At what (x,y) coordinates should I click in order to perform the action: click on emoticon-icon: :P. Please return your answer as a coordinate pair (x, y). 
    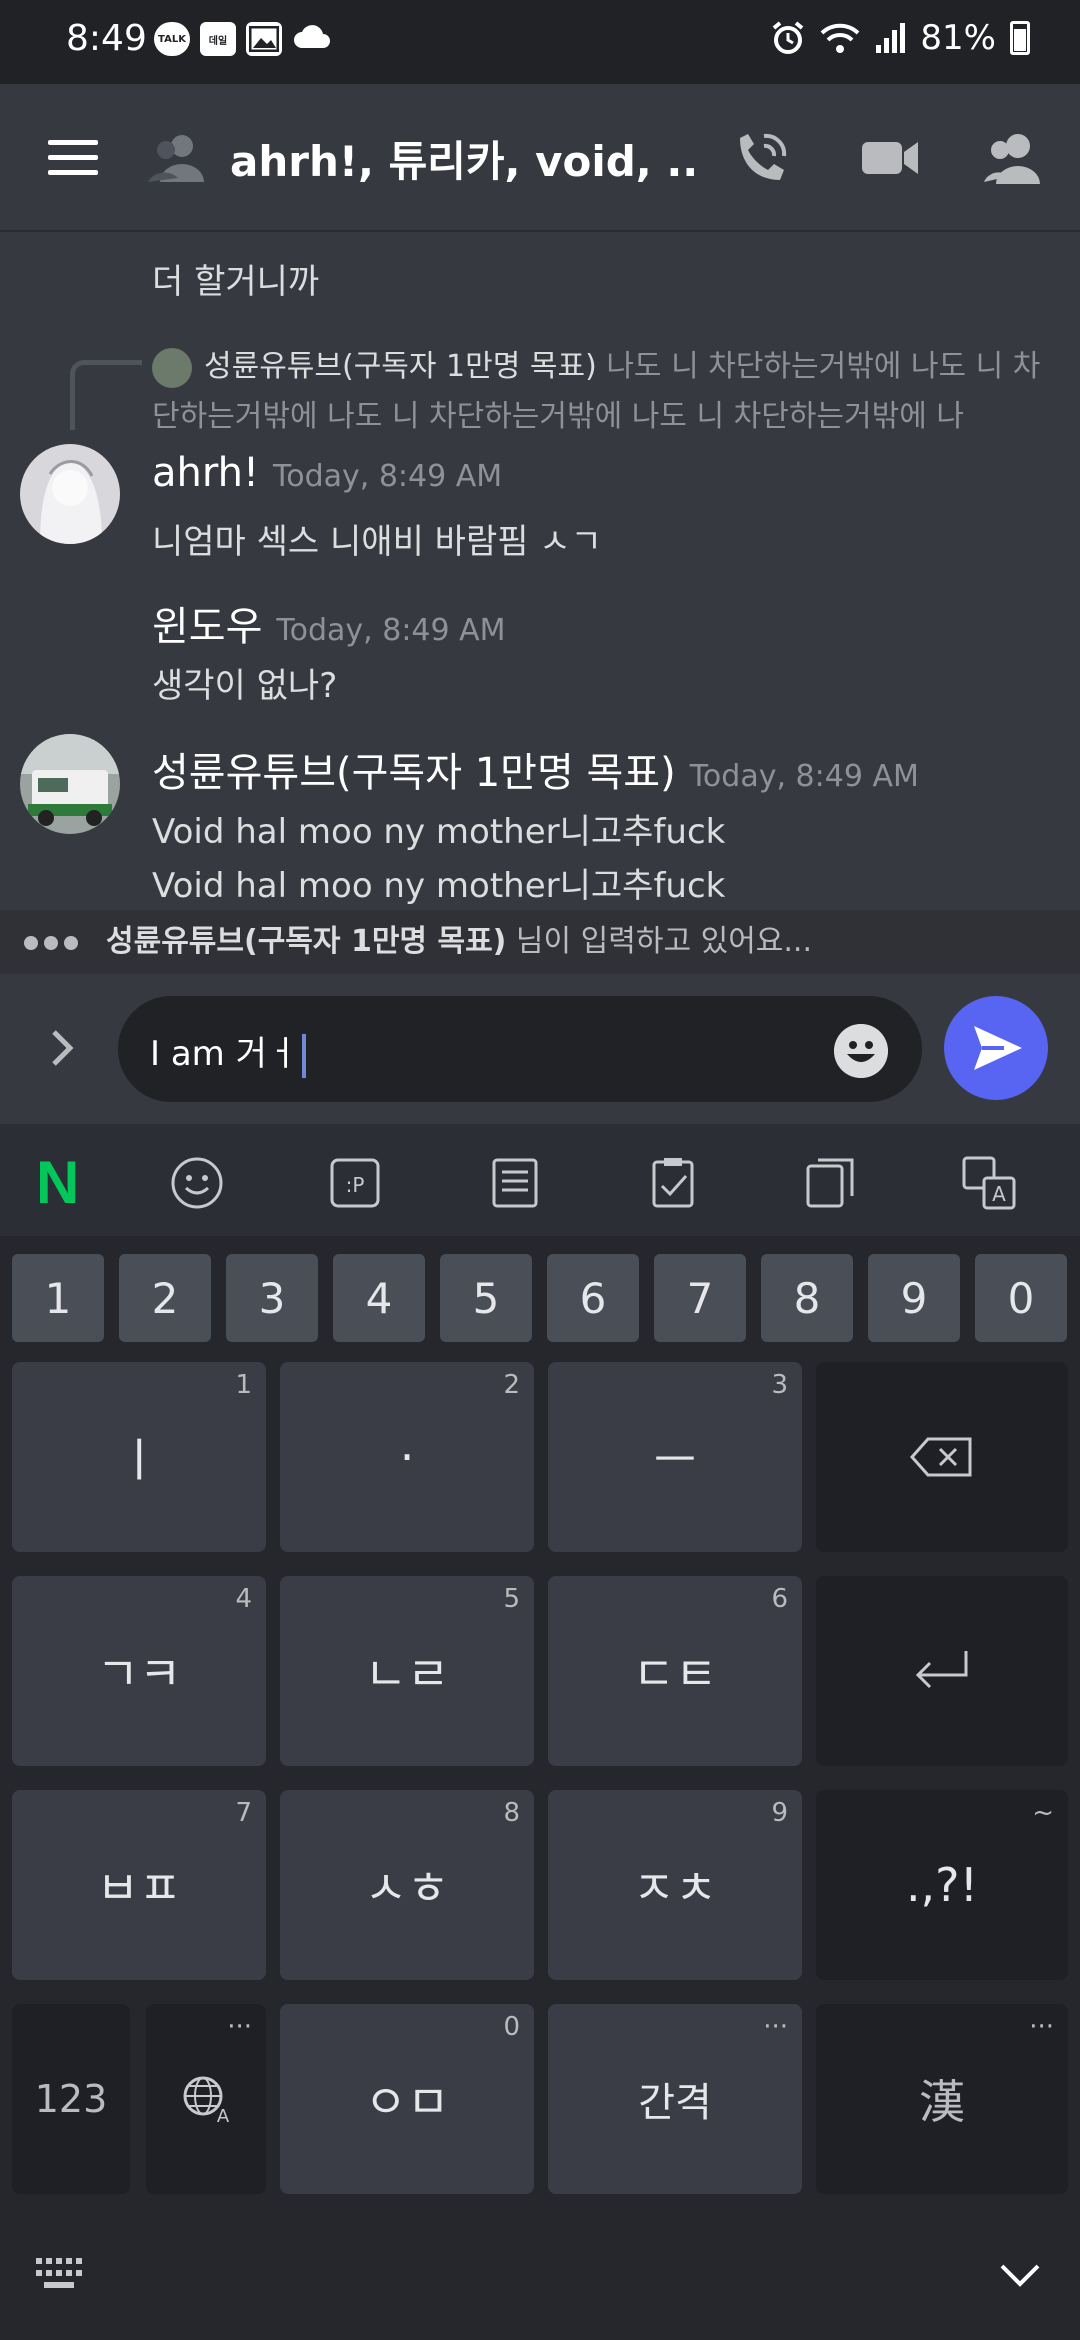
    Looking at the image, I should click on (355, 1183).